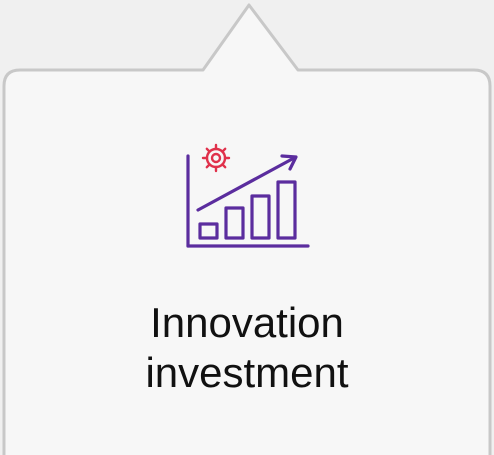  What do you see at coordinates (248, 201) in the screenshot?
I see `bar-chart-icon` at bounding box center [248, 201].